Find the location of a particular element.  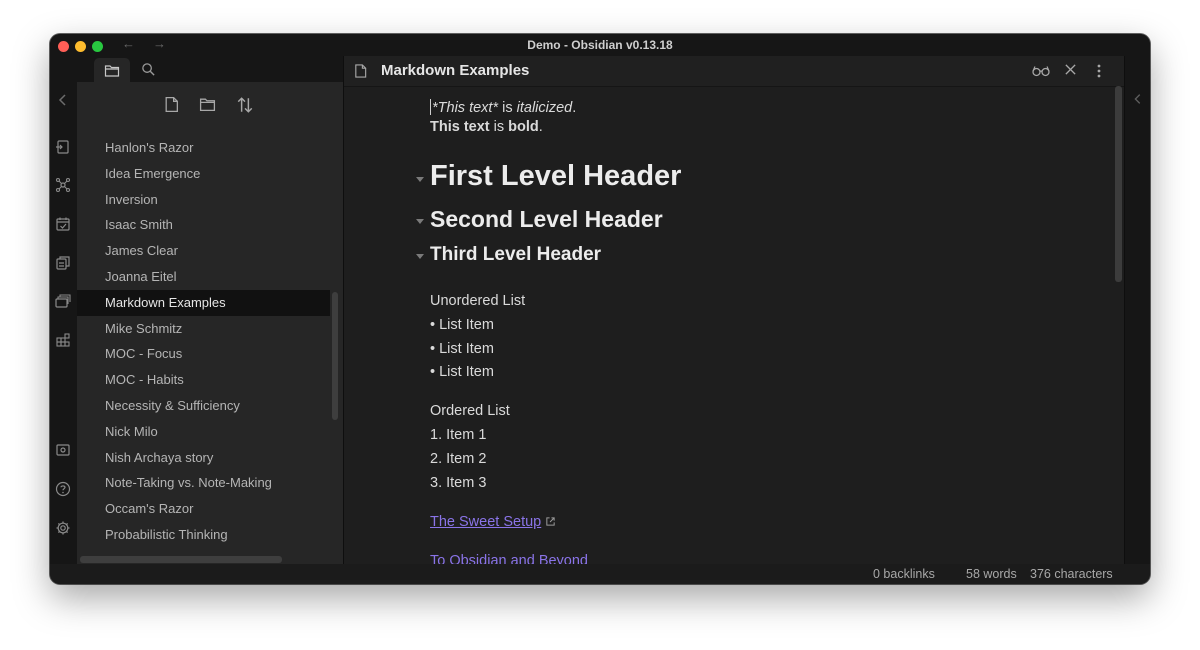

sort-arrows-icon is located at coordinates (245, 105).